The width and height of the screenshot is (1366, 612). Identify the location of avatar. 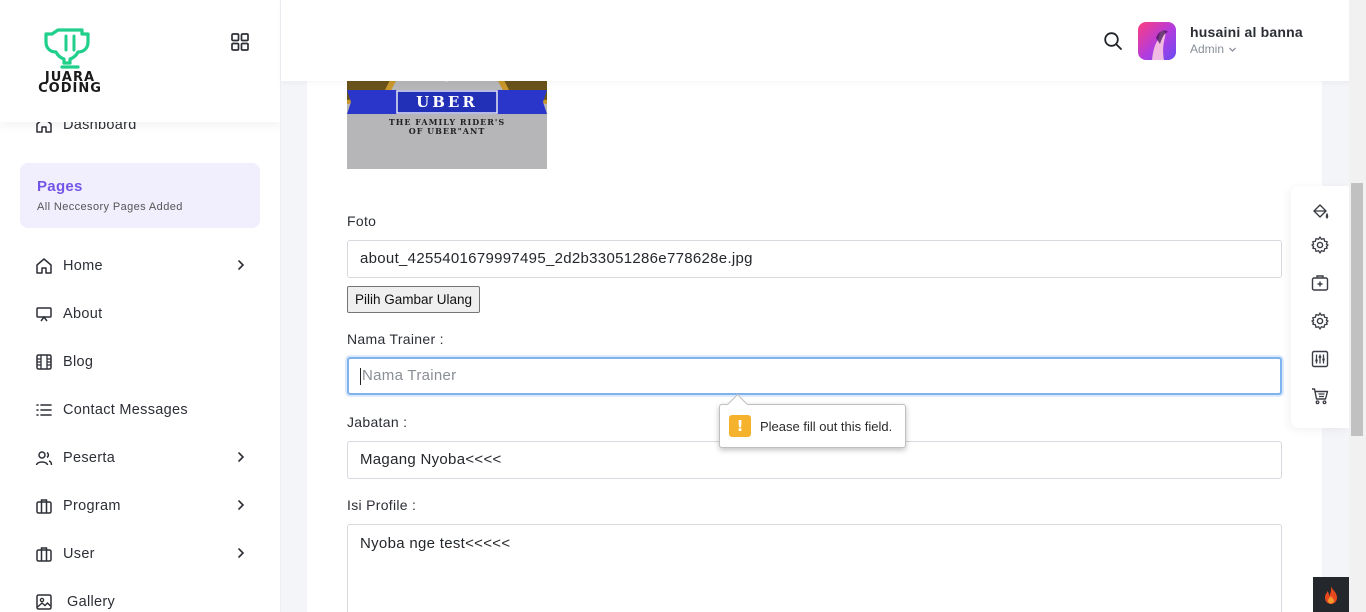
(1157, 41).